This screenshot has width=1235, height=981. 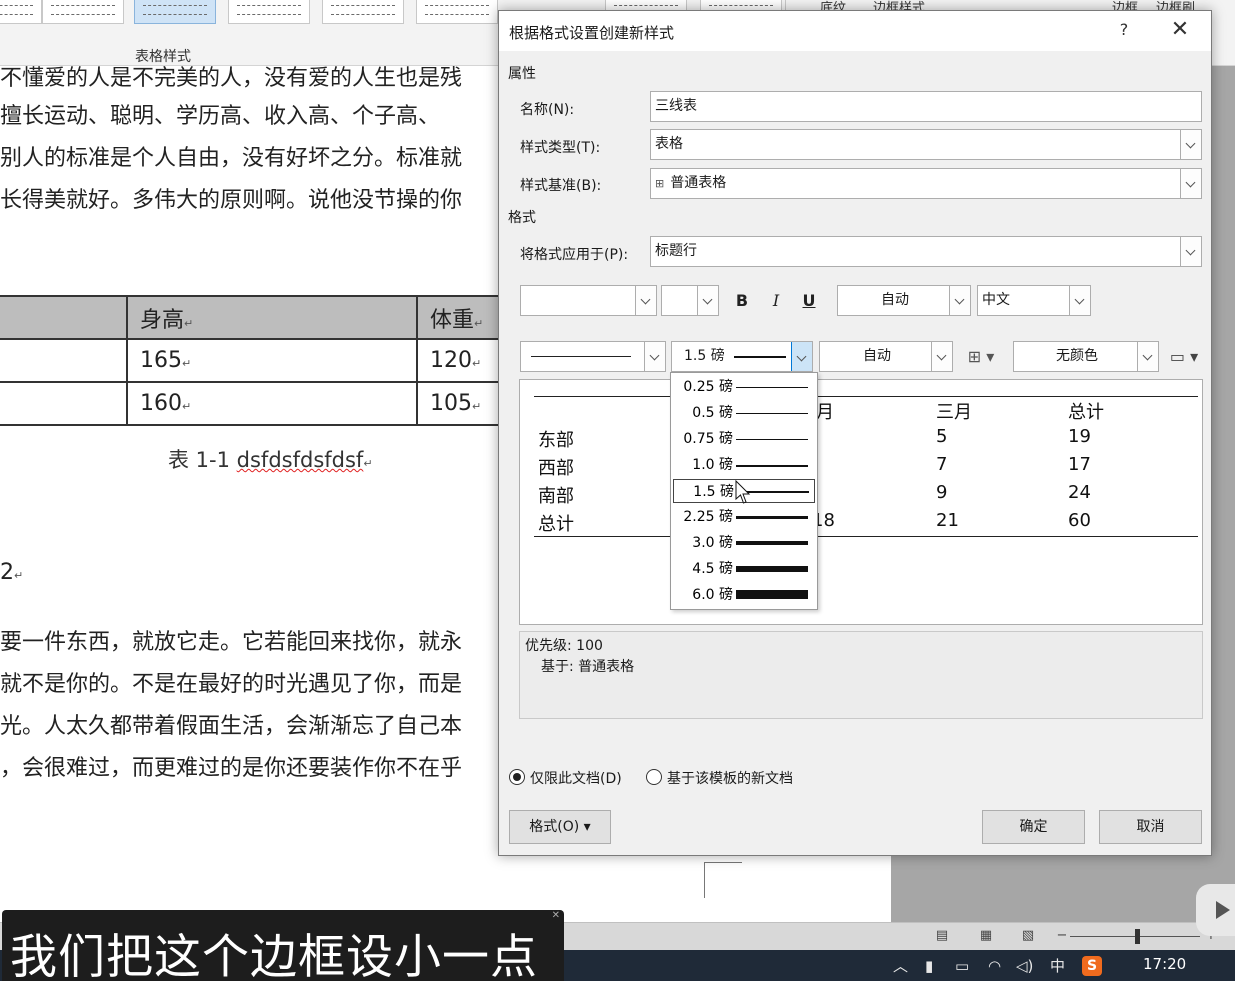 I want to click on table-row: 身高↵ 体重↵, so click(x=269, y=317).